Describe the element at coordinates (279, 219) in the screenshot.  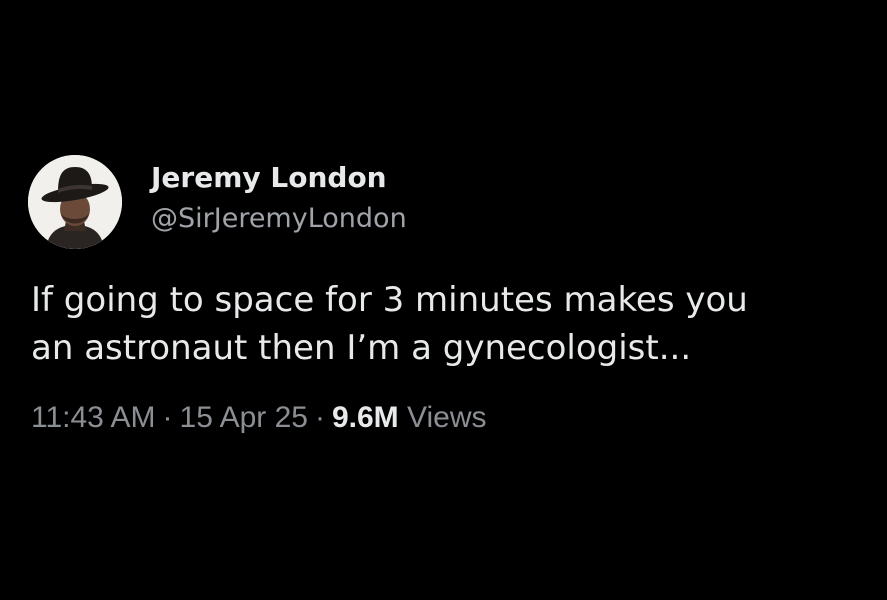
I see `author-handle: @SirJeremyLondon` at that location.